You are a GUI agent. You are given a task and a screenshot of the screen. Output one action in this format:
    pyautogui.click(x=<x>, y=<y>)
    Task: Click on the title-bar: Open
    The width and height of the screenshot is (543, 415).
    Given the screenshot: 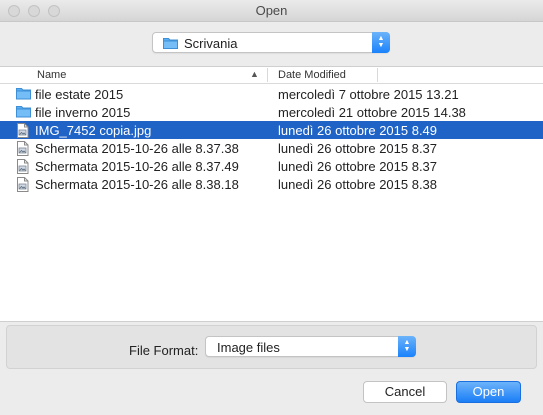 What is the action you would take?
    pyautogui.click(x=271, y=11)
    